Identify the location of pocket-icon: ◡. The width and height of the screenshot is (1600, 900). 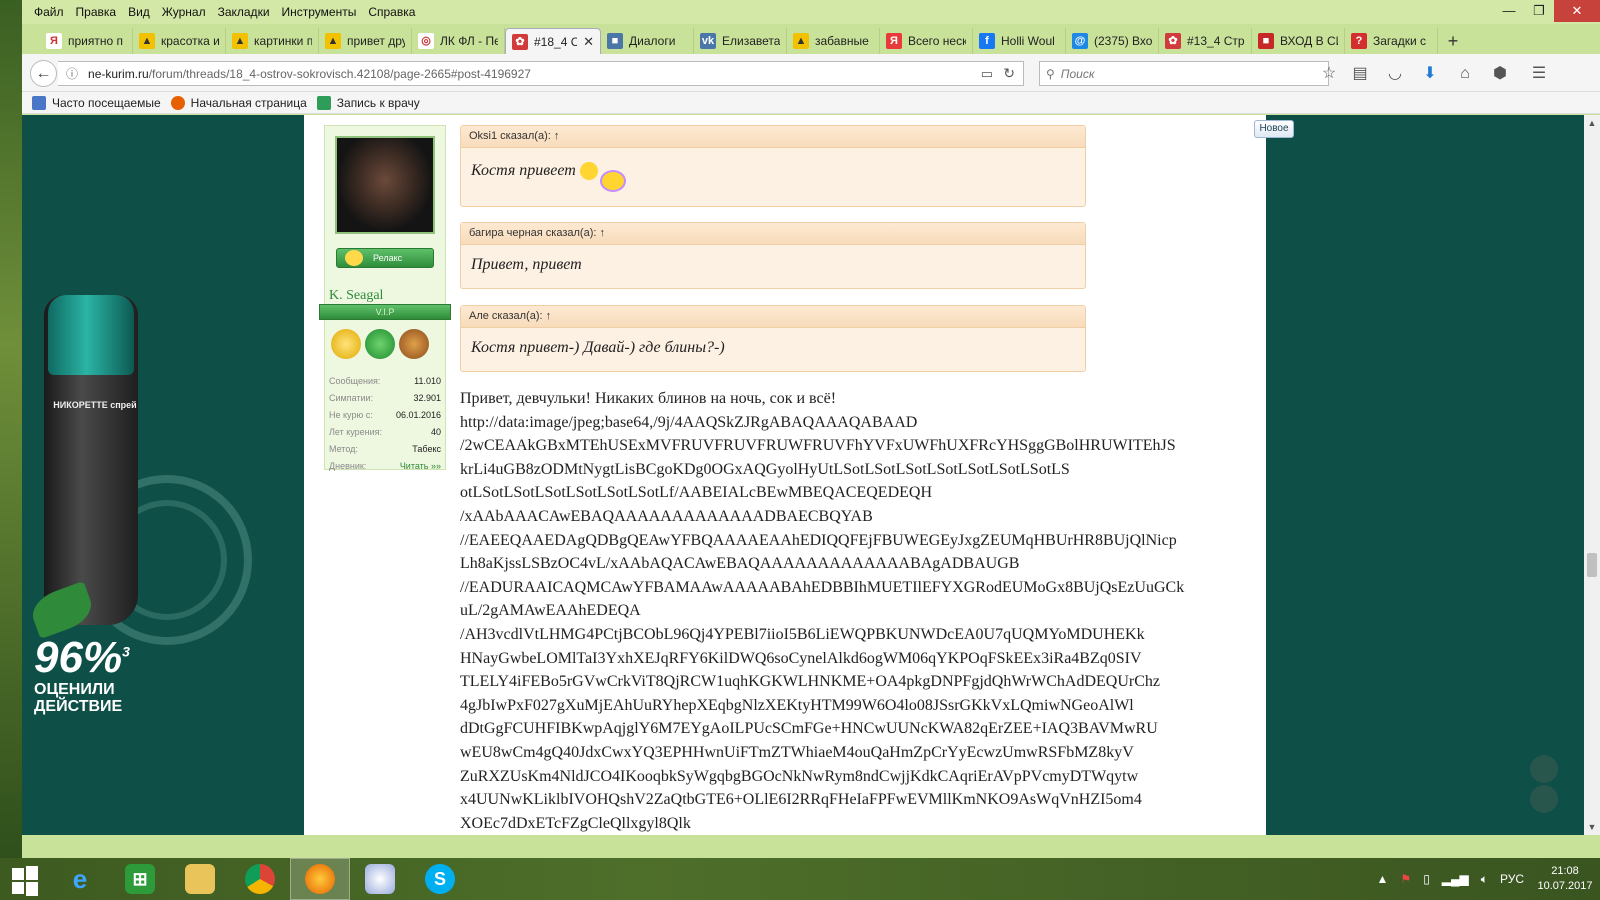
(1395, 74).